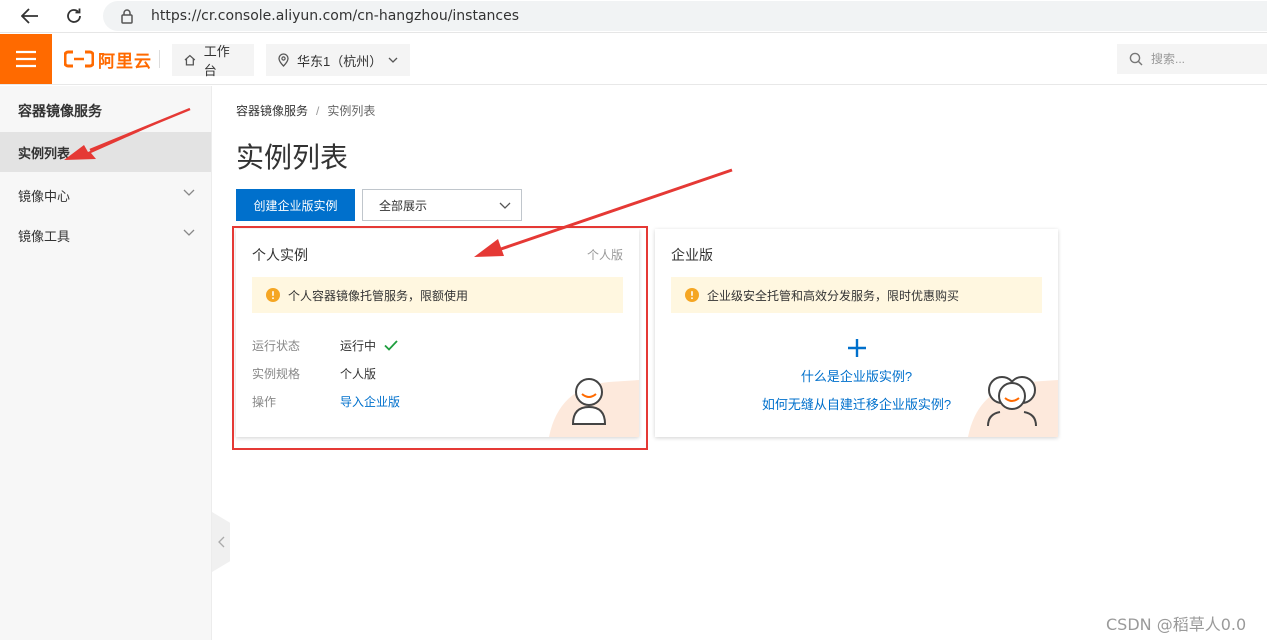 This screenshot has height=640, width=1267. What do you see at coordinates (358, 346) in the screenshot?
I see `status-text: 运行中` at bounding box center [358, 346].